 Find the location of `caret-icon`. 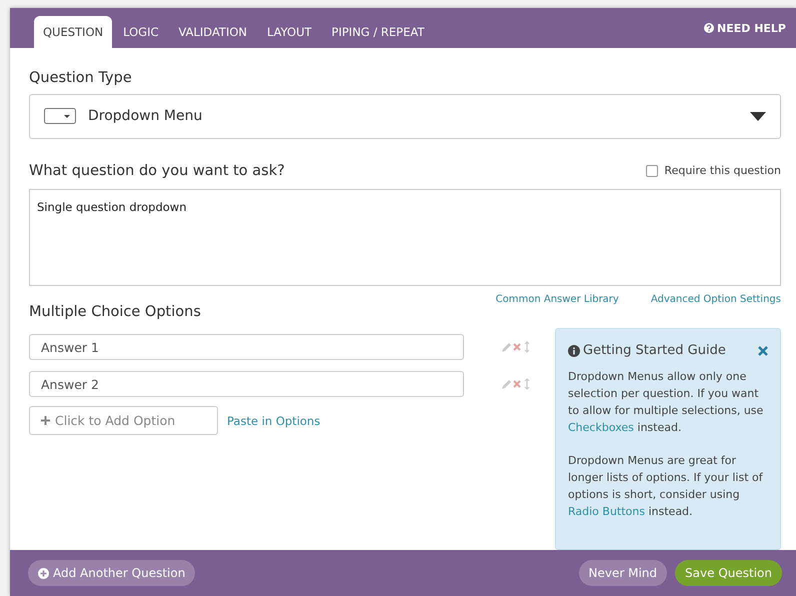

caret-icon is located at coordinates (758, 116).